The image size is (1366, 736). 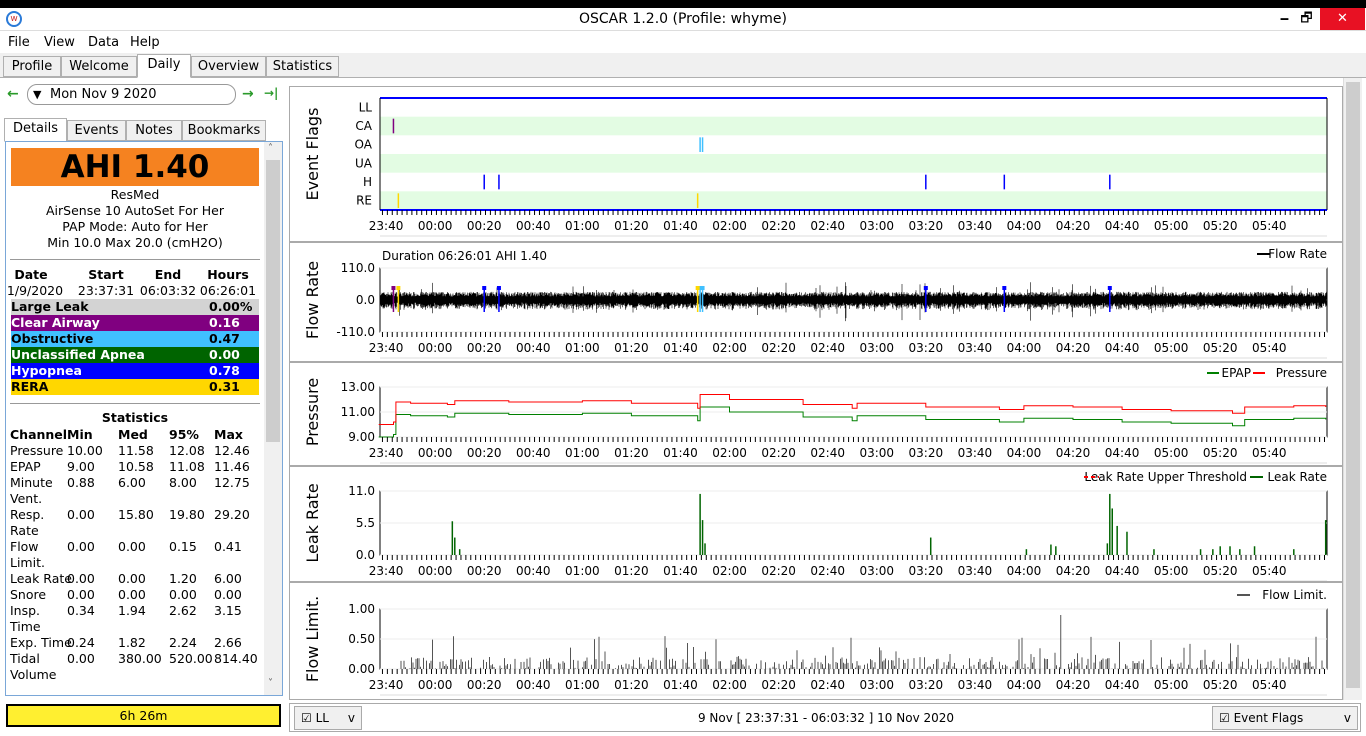 What do you see at coordinates (228, 578) in the screenshot?
I see `stats-value: 6.00` at bounding box center [228, 578].